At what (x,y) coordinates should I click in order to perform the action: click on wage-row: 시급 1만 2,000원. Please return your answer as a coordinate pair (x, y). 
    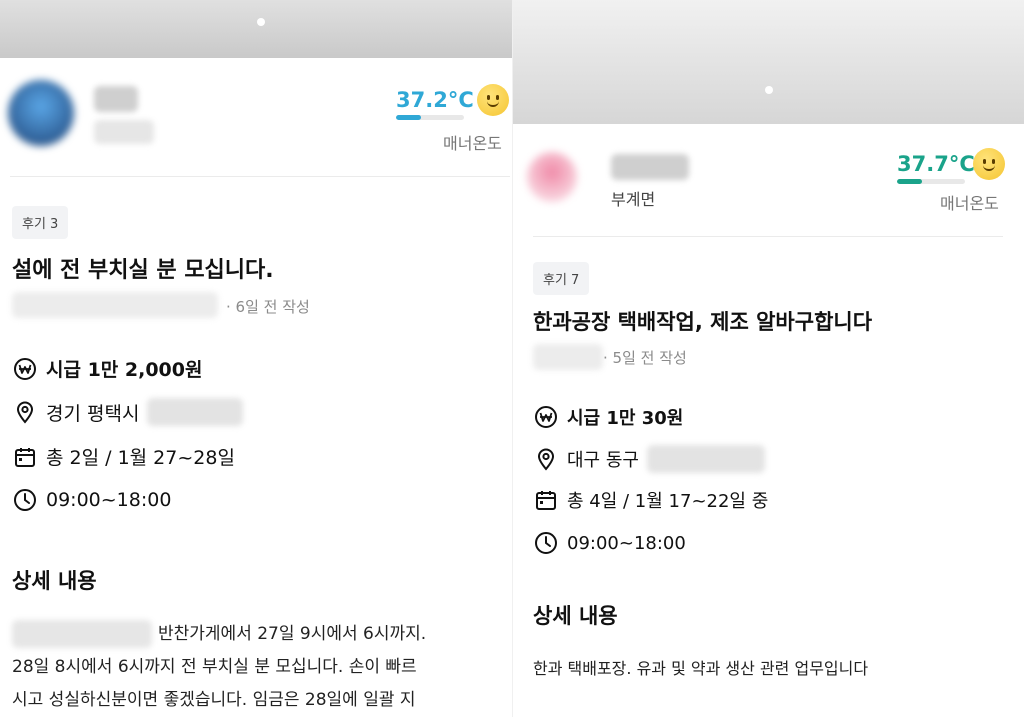
    Looking at the image, I should click on (107, 368).